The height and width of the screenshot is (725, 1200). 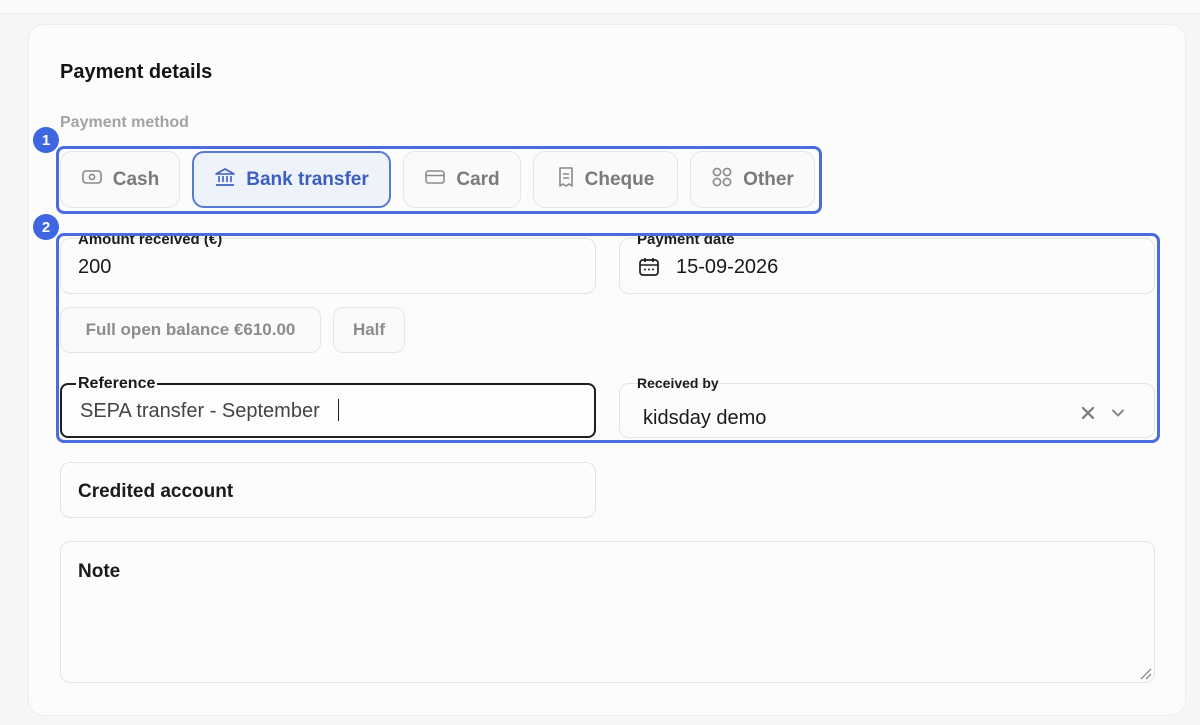 What do you see at coordinates (307, 179) in the screenshot?
I see `method-bank-transfer-label: Bank transfer` at bounding box center [307, 179].